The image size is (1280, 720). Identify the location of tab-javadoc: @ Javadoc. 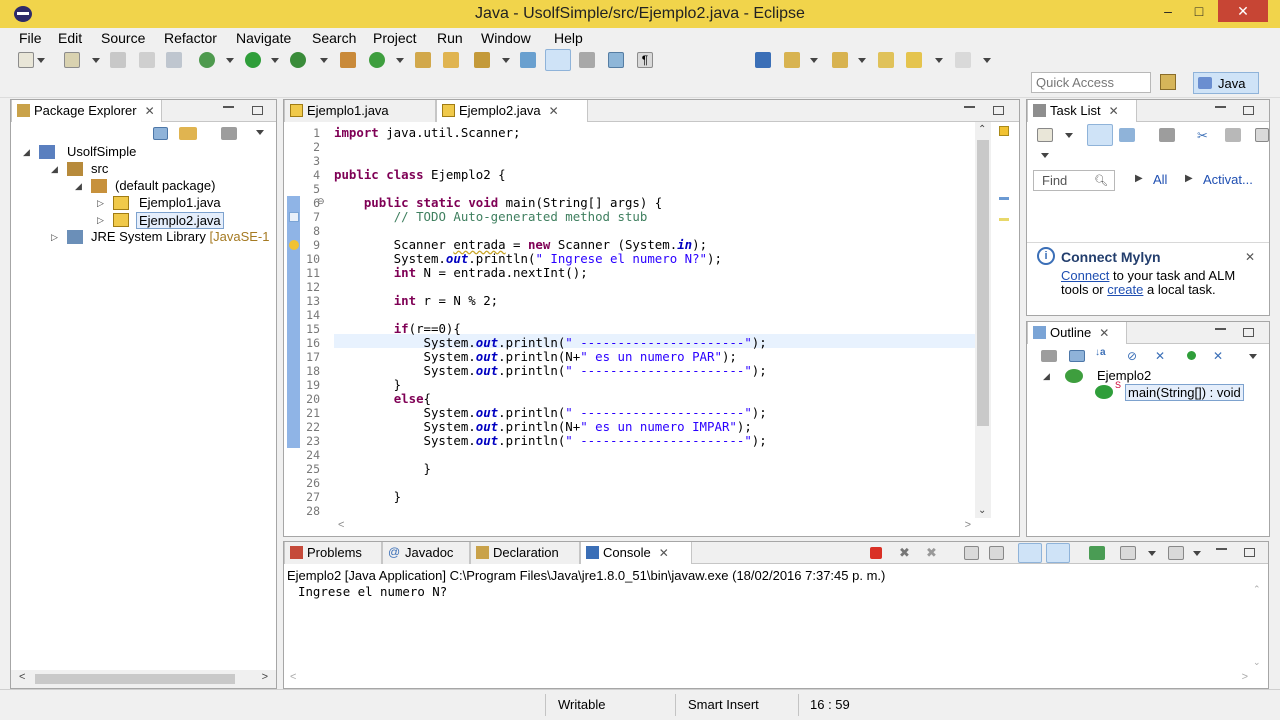
(426, 553).